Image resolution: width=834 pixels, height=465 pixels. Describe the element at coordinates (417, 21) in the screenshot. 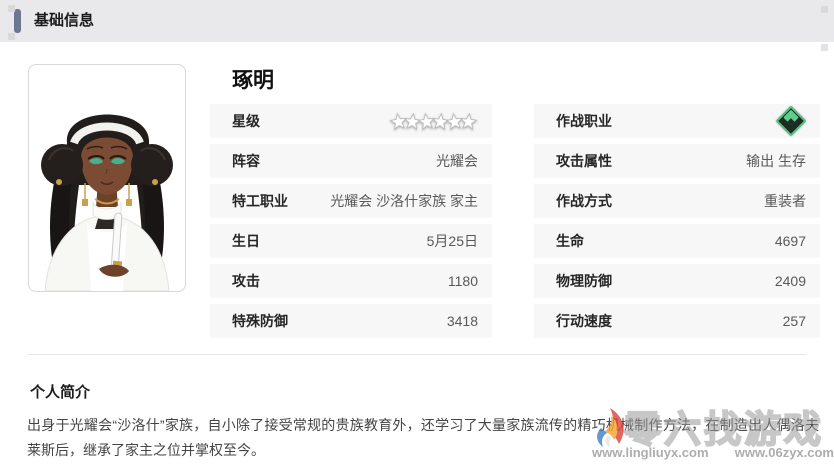

I see `section-header: 基础信息` at that location.